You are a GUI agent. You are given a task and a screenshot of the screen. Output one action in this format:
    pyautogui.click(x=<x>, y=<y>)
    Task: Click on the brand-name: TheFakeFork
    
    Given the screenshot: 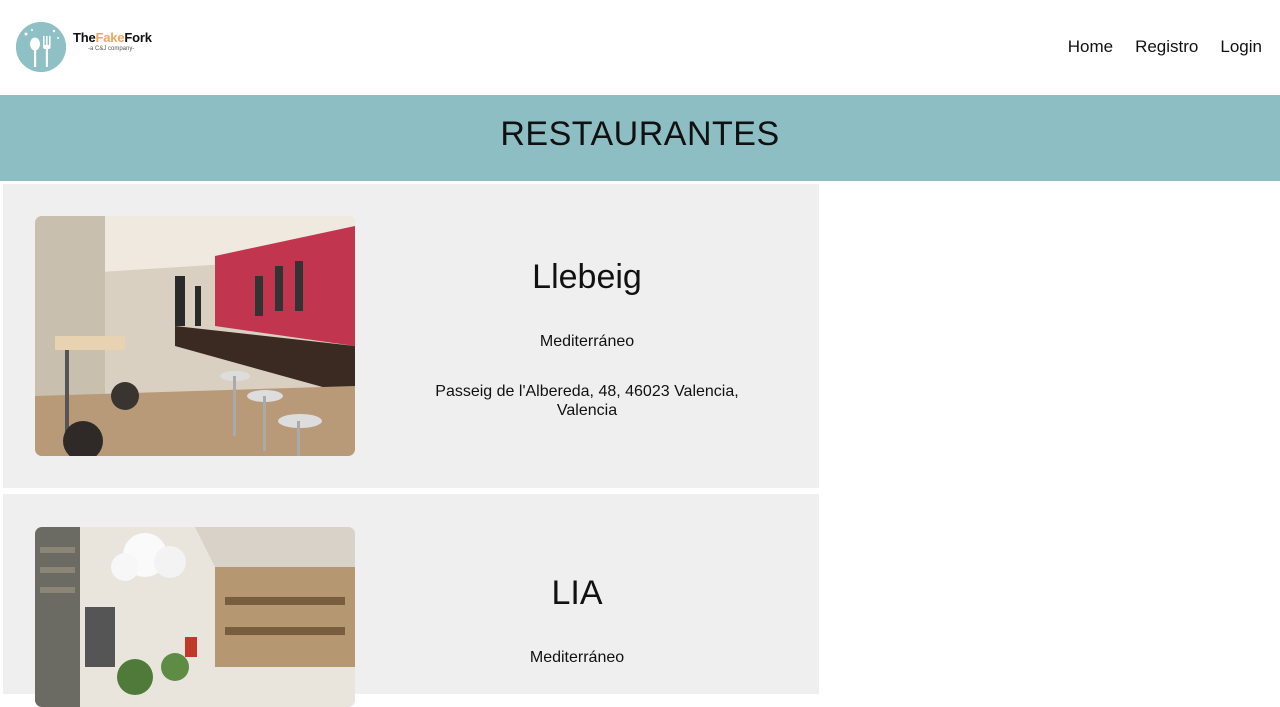 What is the action you would take?
    pyautogui.click(x=112, y=37)
    